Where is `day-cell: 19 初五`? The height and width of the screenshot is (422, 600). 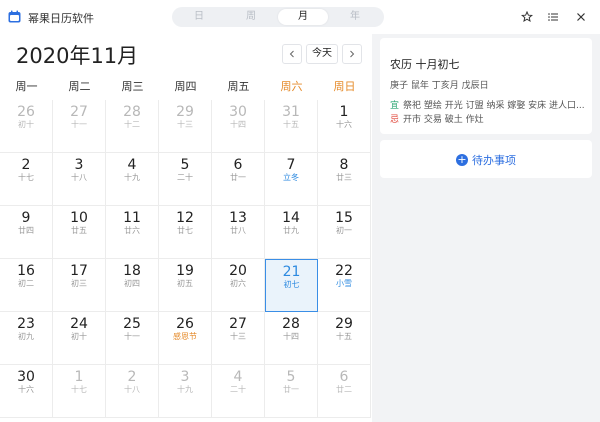
day-cell: 19 初五 is located at coordinates (185, 285).